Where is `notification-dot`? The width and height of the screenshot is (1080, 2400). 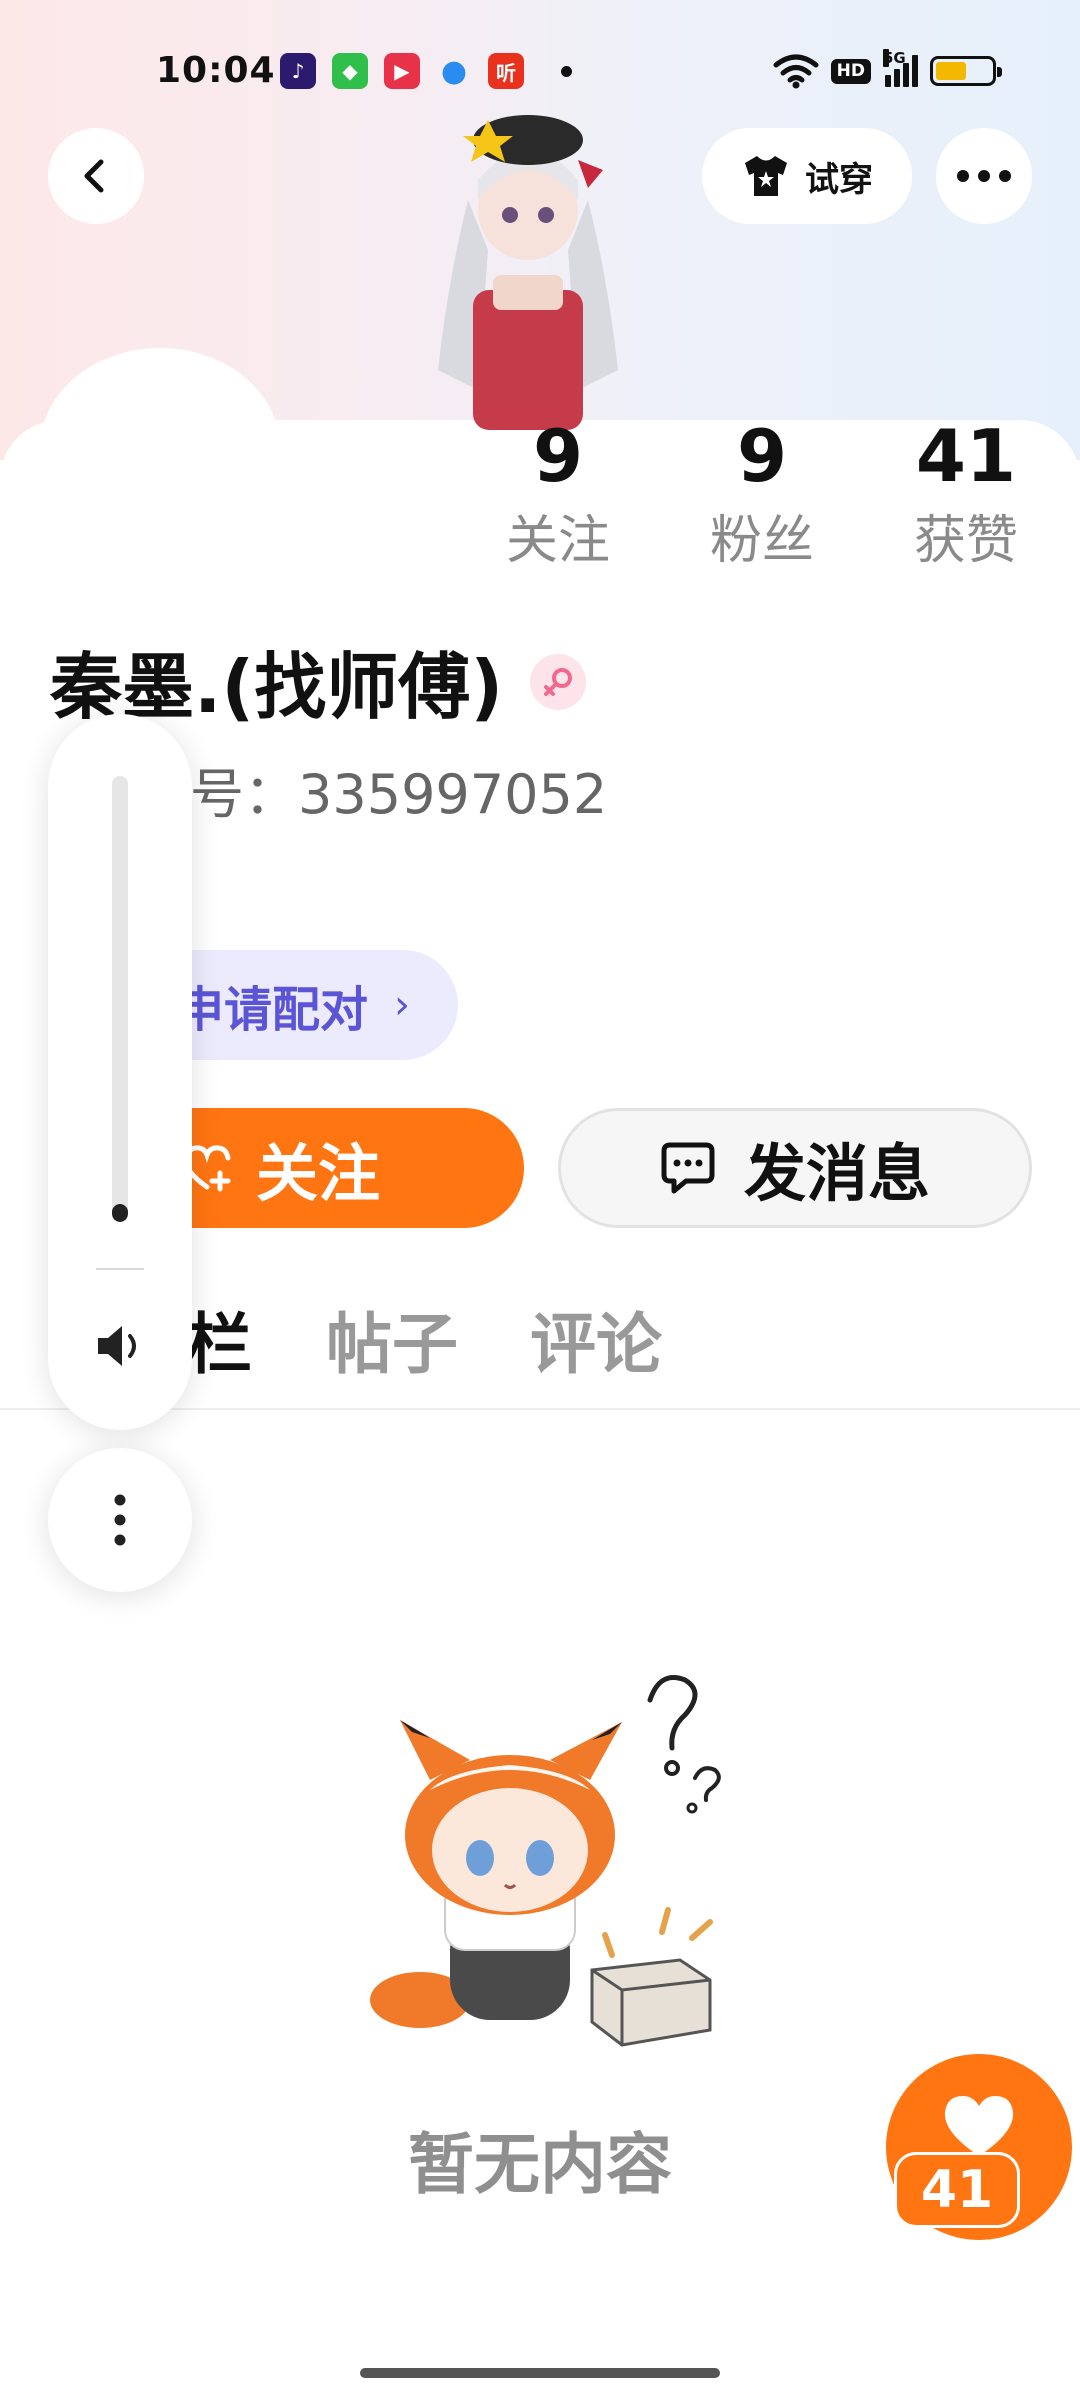
notification-dot is located at coordinates (566, 71).